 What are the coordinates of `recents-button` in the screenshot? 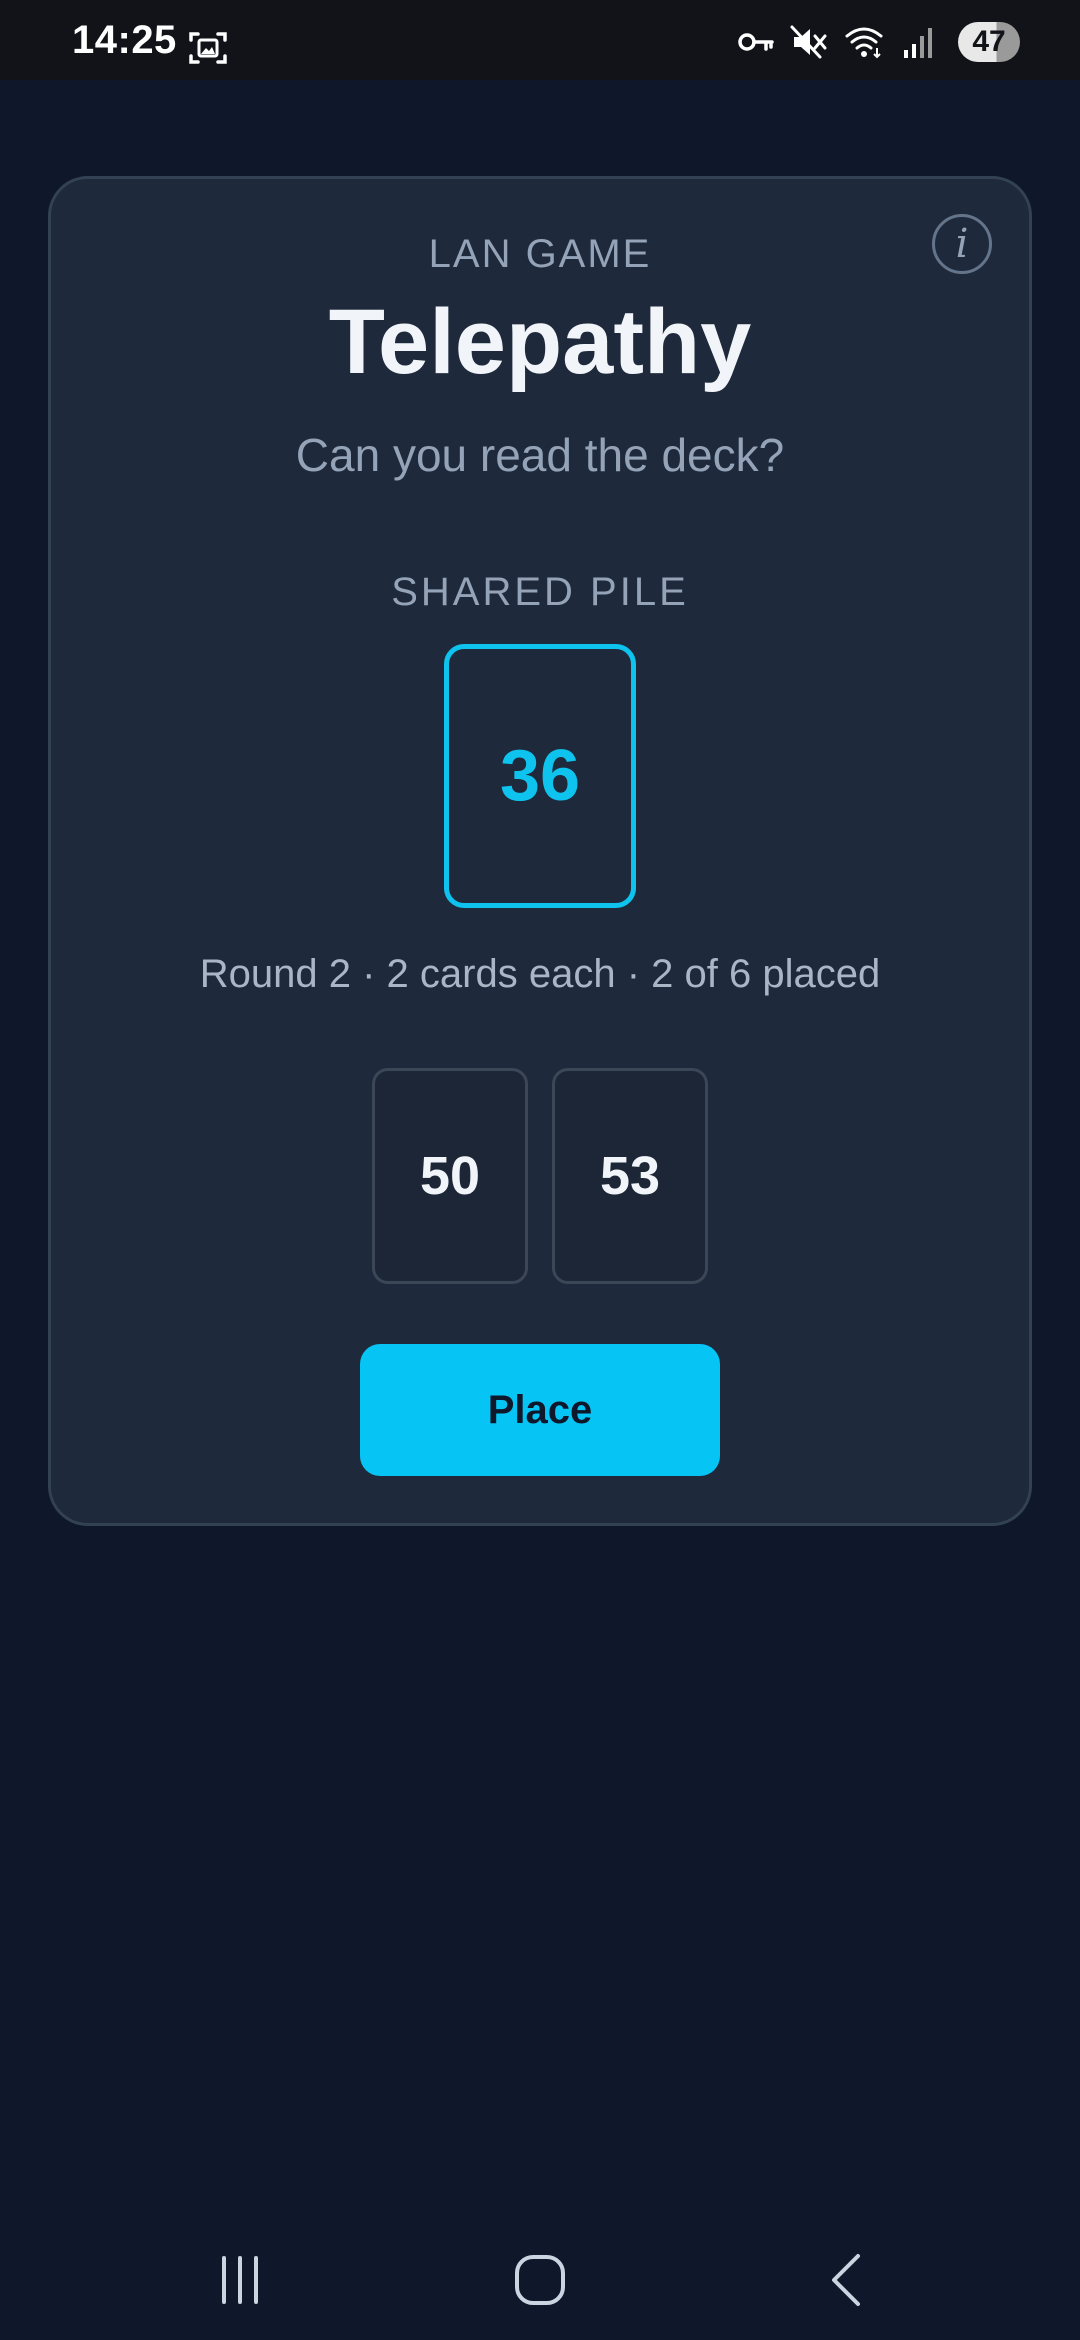 It's located at (240, 2280).